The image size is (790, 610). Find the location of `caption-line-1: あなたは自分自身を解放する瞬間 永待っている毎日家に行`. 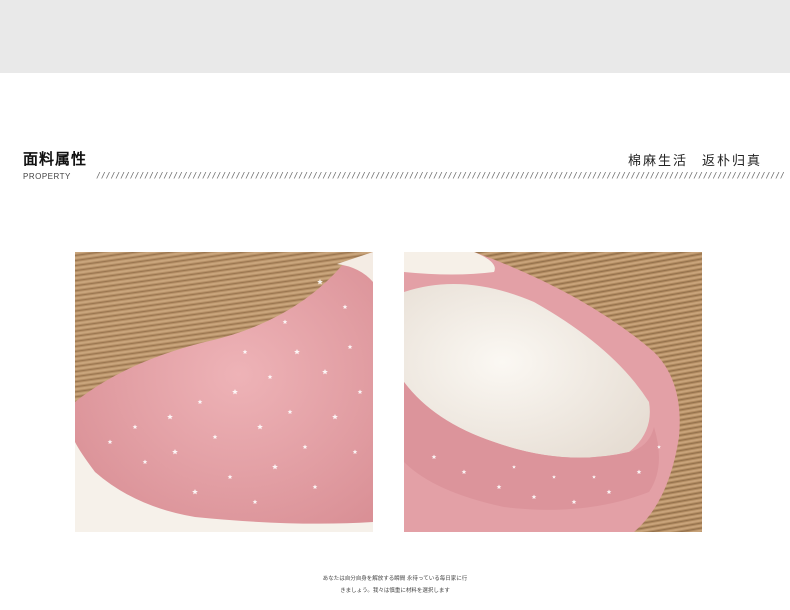

caption-line-1: あなたは自分自身を解放する瞬間 永待っている毎日家に行 is located at coordinates (395, 579).